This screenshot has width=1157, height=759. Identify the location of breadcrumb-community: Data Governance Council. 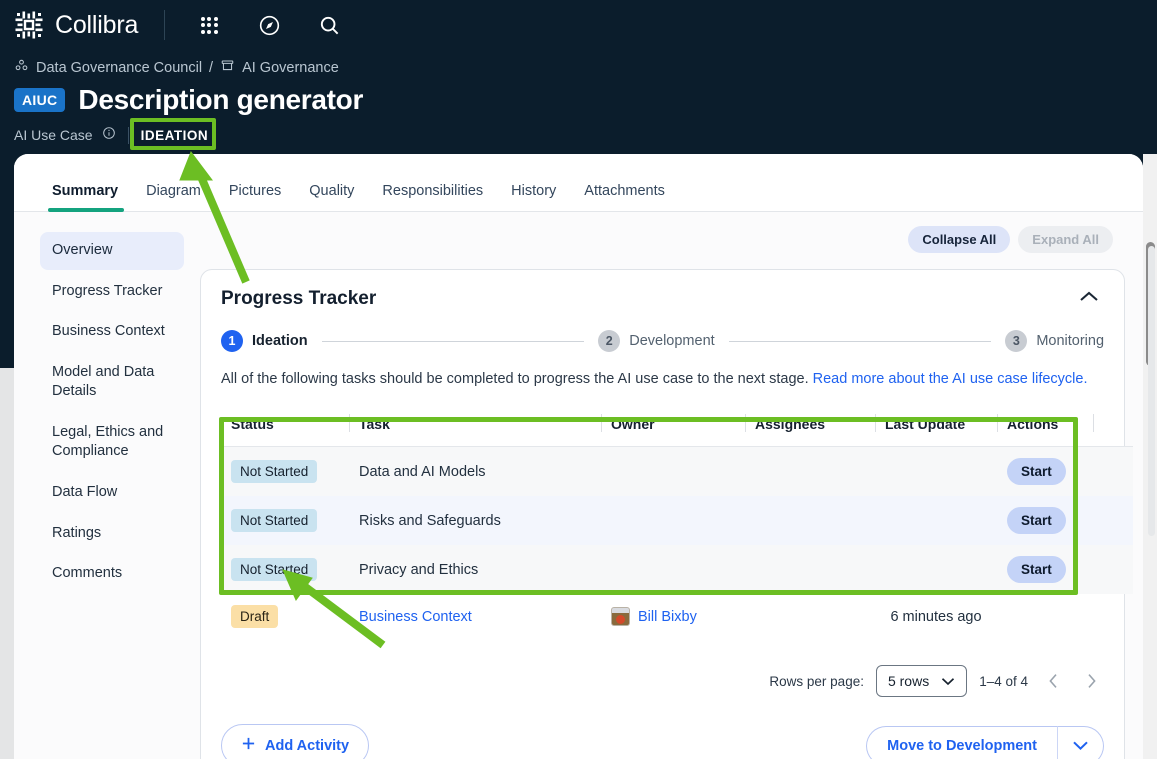
(119, 68).